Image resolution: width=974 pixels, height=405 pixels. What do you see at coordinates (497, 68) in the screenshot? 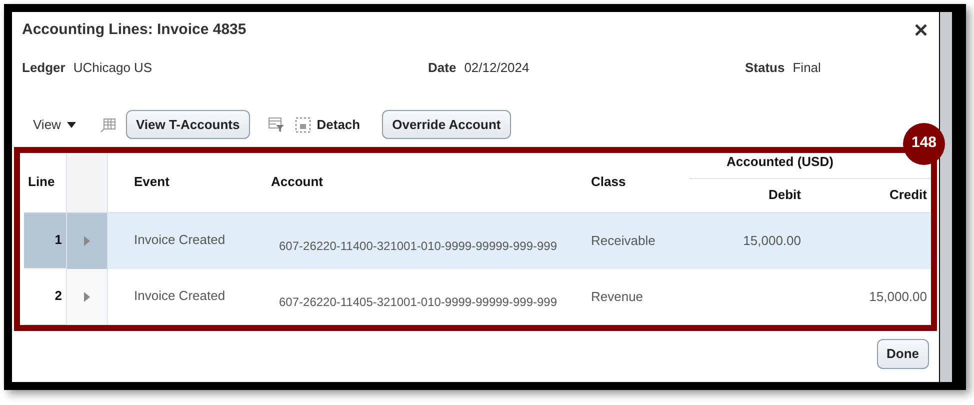
I see `field-value: 02/12/2024` at bounding box center [497, 68].